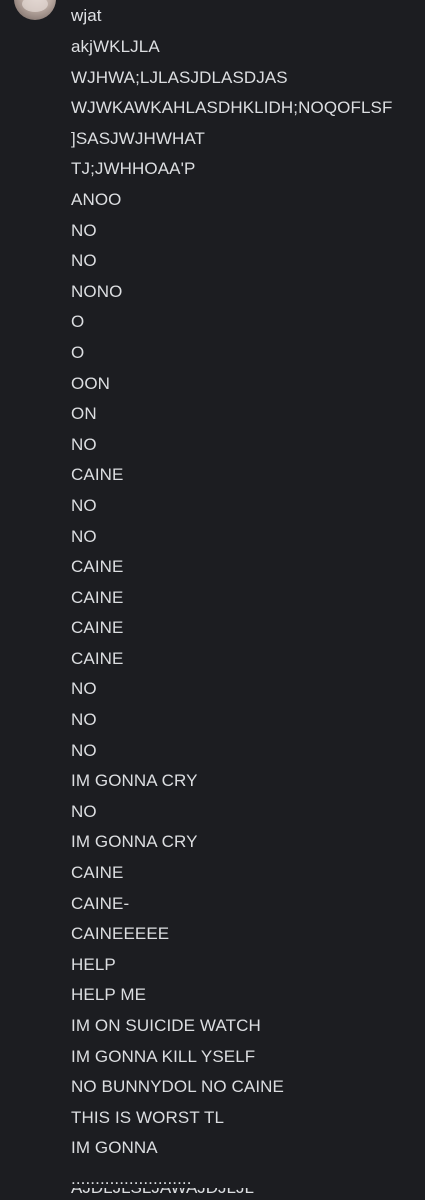  What do you see at coordinates (133, 169) in the screenshot?
I see `message-line: TJ;JWHHOAA'P` at bounding box center [133, 169].